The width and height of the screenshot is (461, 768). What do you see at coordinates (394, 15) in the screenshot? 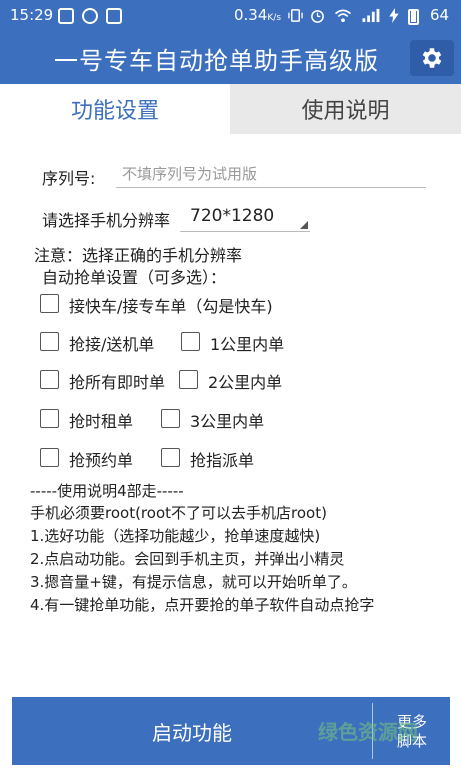
I see `charging-icon` at bounding box center [394, 15].